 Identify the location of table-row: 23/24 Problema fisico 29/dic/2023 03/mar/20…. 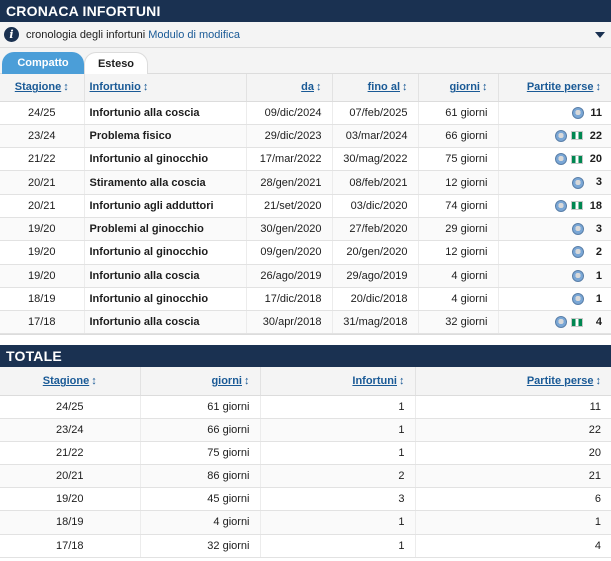
(305, 136).